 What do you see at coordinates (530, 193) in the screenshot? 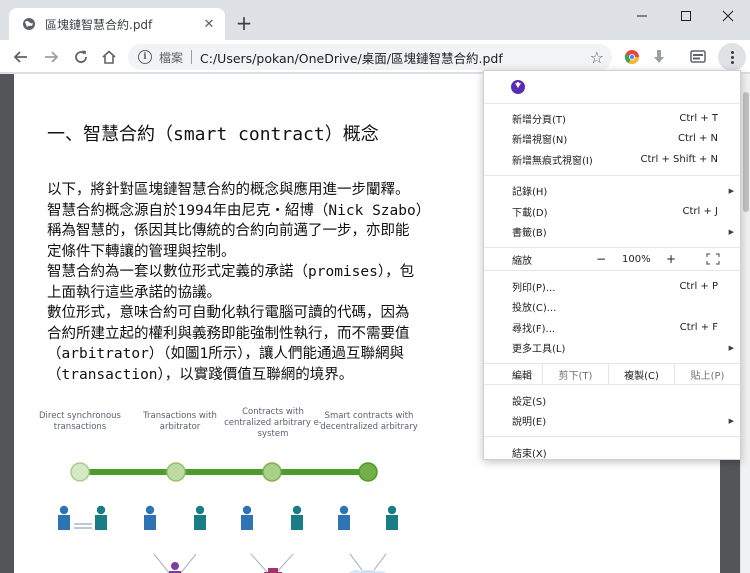
I see `menu-item-label: 記錄(H)` at bounding box center [530, 193].